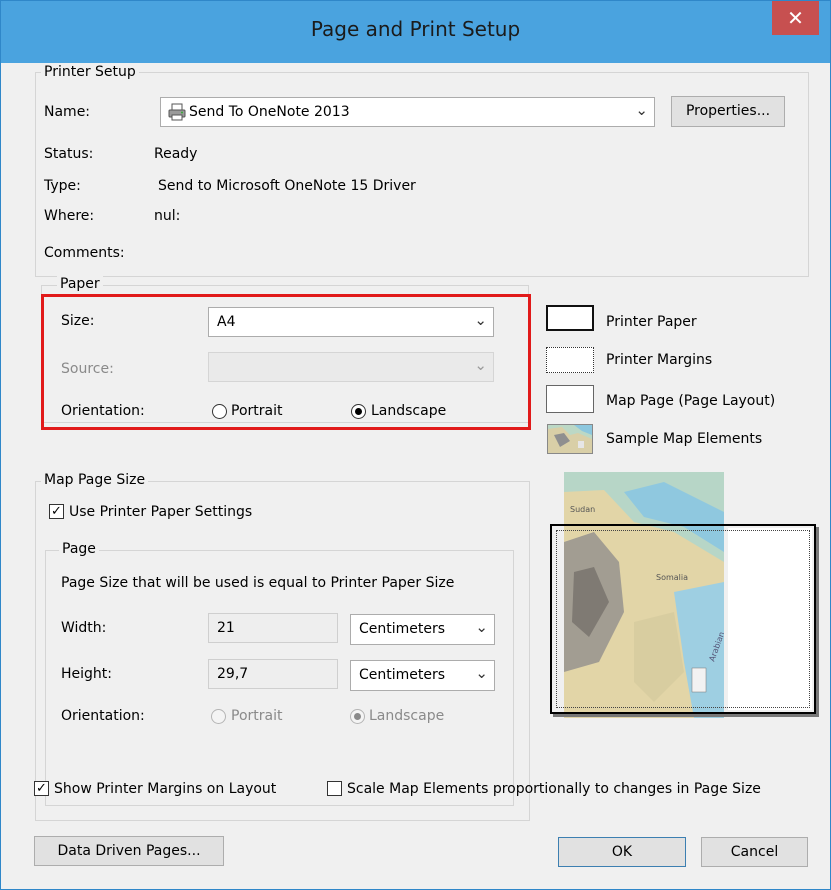  Describe the element at coordinates (56, 511) in the screenshot. I see `use-printer-paper-checkbox: ✓` at that location.